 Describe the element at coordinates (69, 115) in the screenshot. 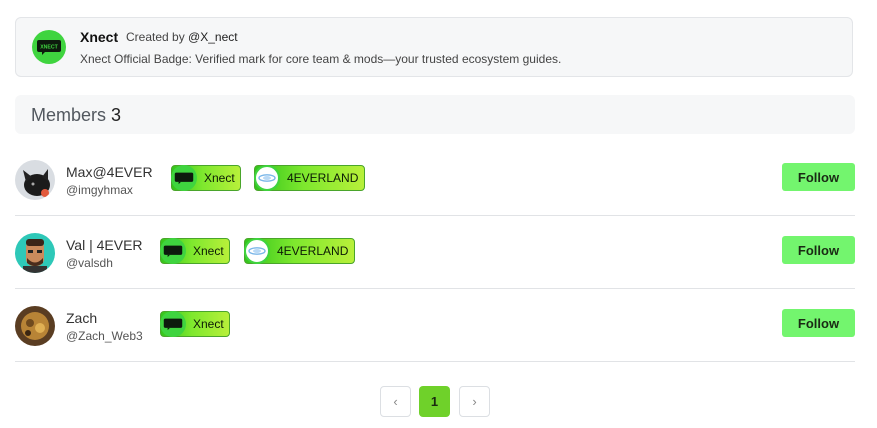

I see `members-label-text: Members` at that location.